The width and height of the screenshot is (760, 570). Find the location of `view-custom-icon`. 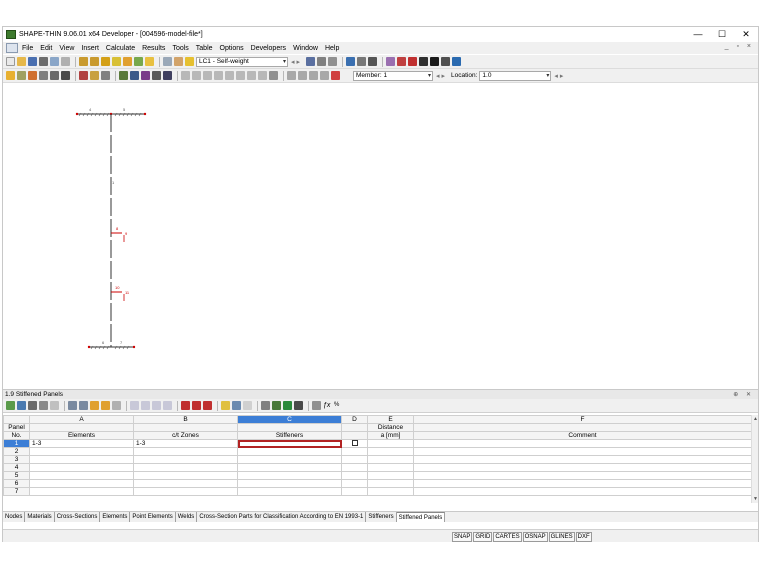

view-custom-icon is located at coordinates (262, 75).